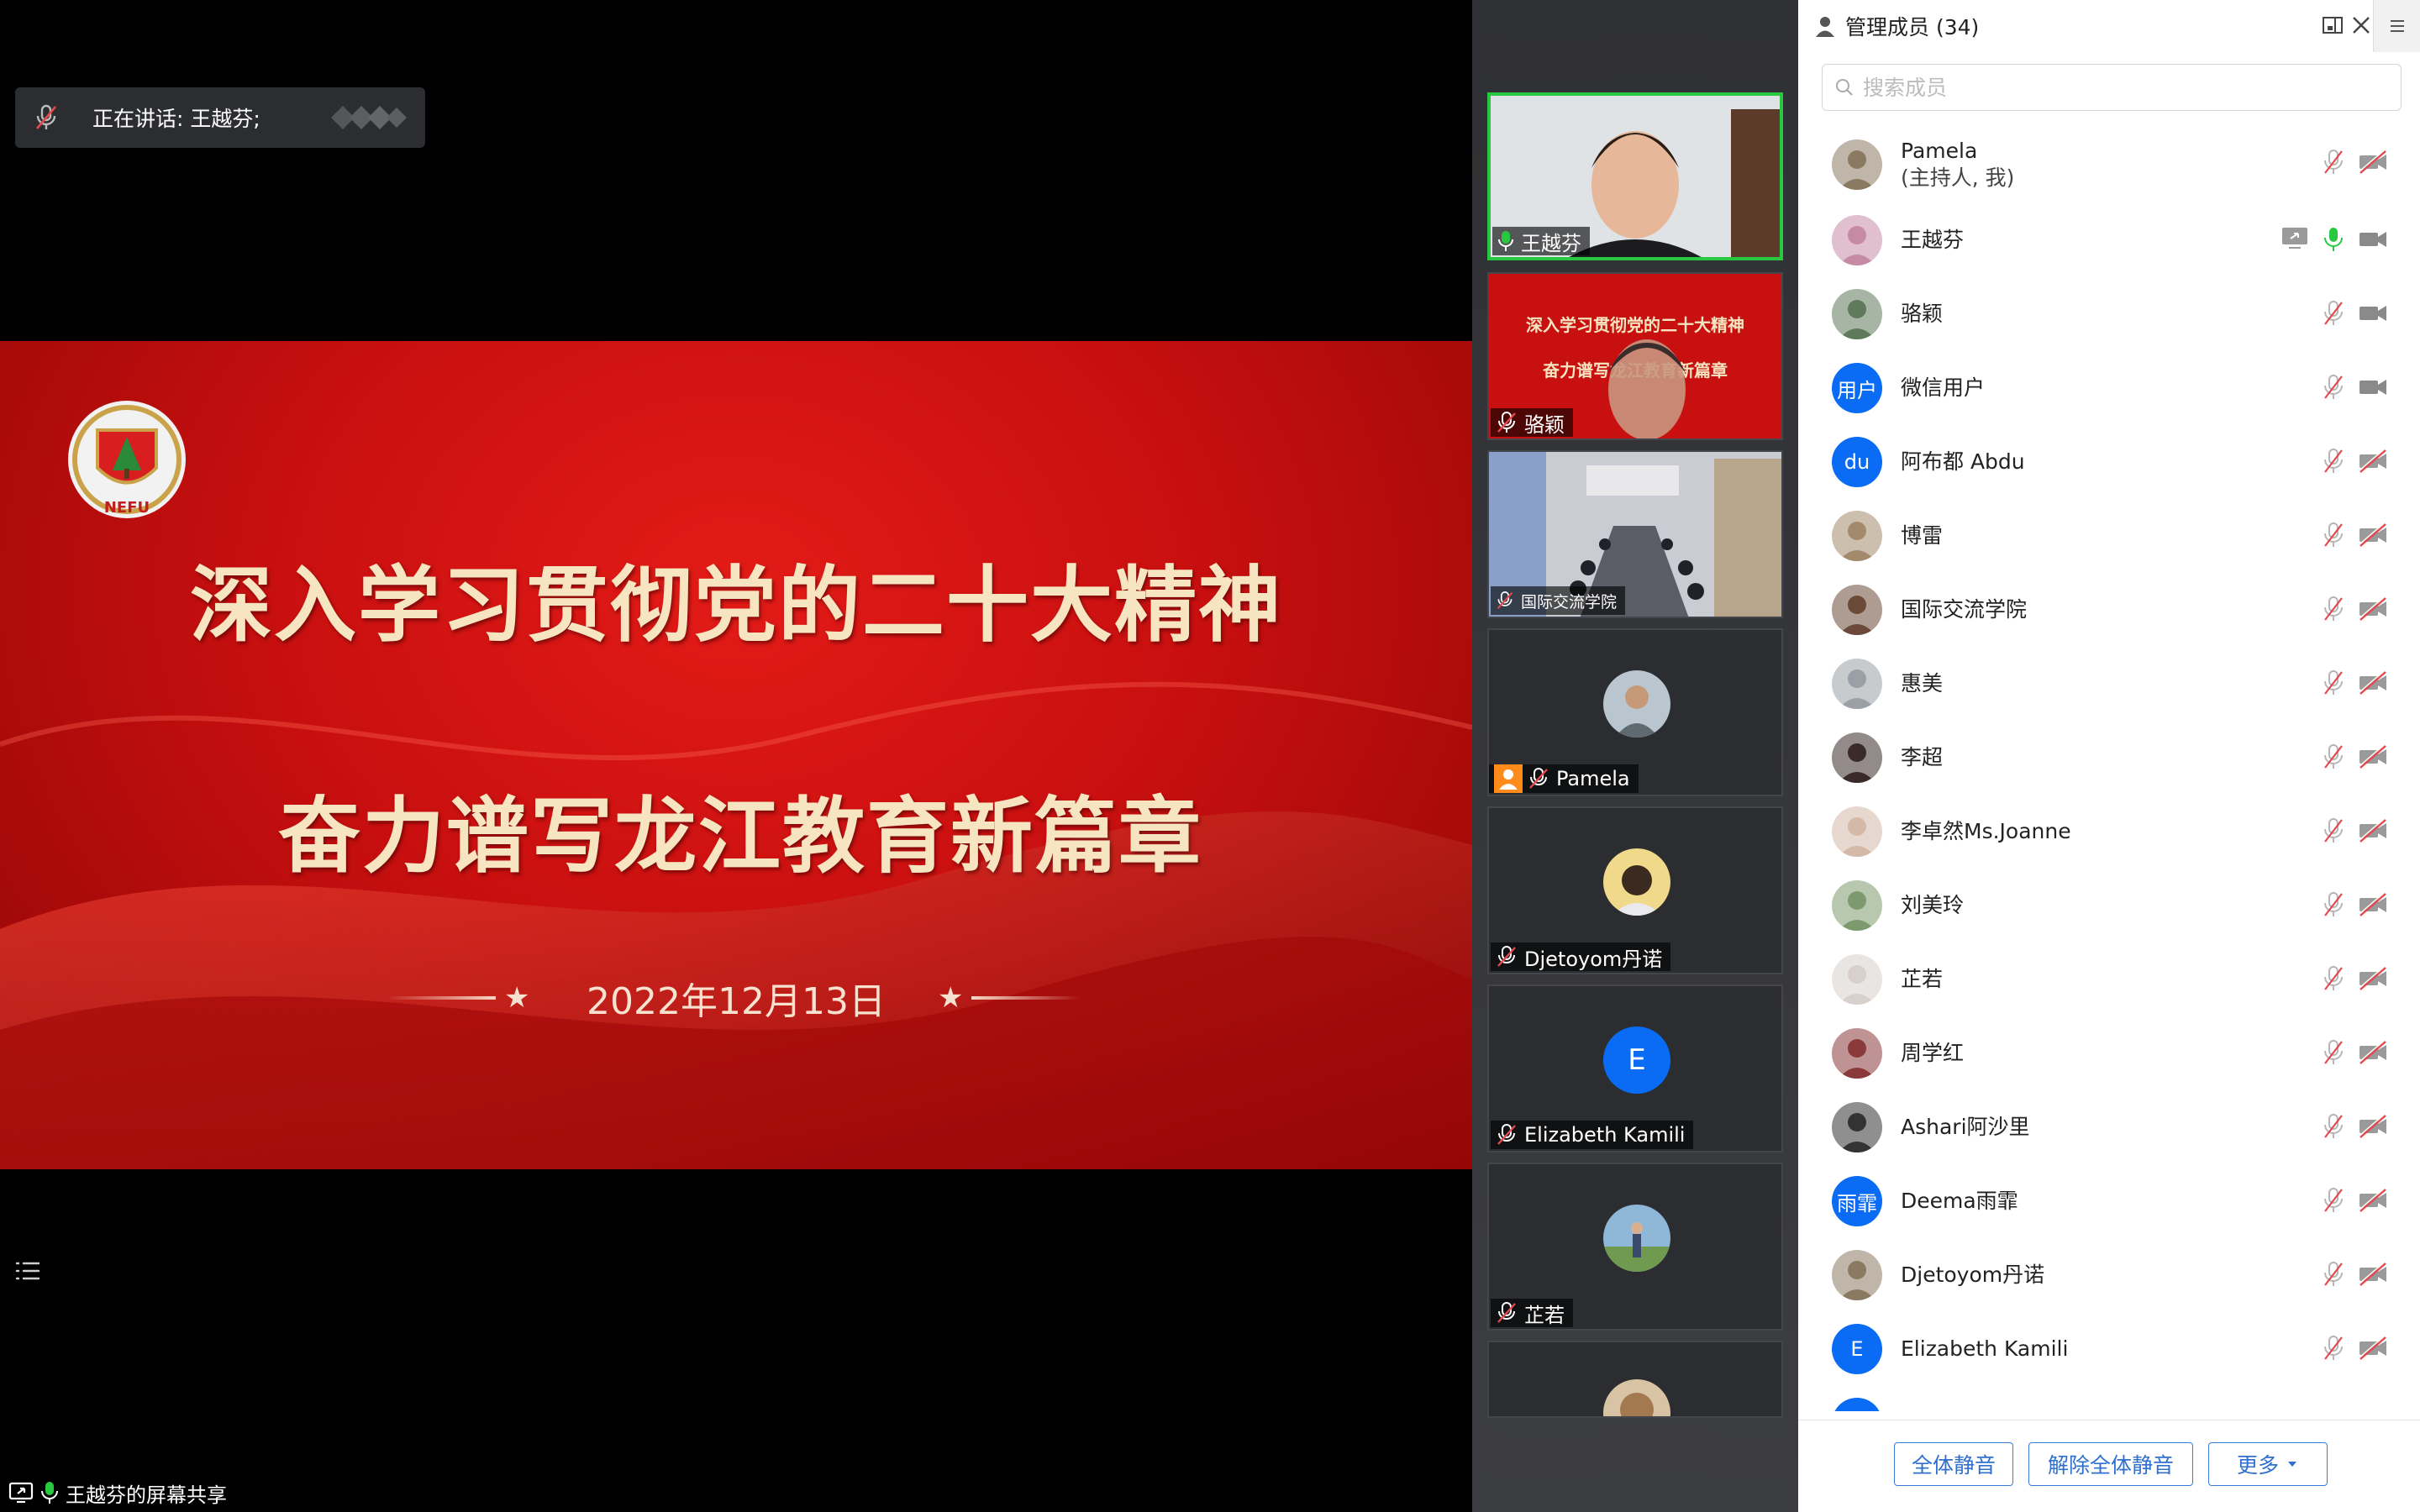 The height and width of the screenshot is (1512, 2420). Describe the element at coordinates (2333, 239) in the screenshot. I see `mic-active-icon` at that location.